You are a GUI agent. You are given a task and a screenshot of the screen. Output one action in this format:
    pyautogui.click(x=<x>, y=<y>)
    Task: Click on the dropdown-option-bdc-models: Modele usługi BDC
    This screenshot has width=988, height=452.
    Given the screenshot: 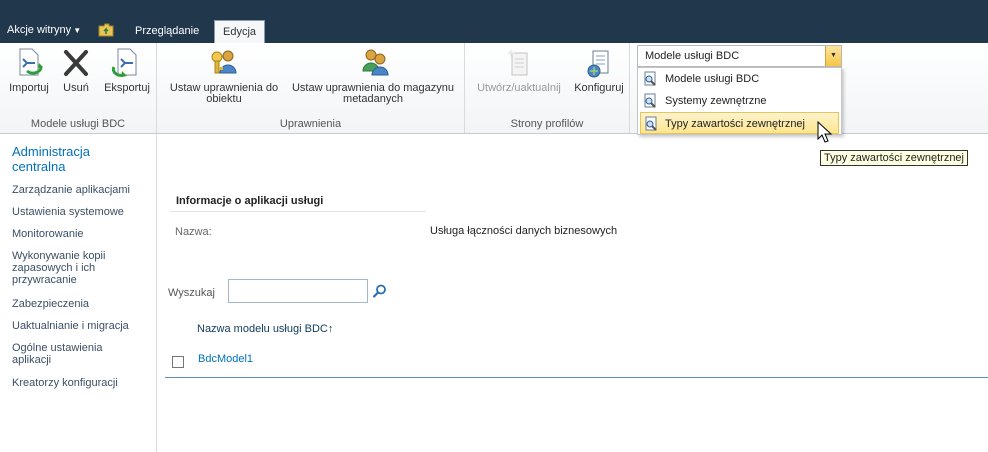 What is the action you would take?
    pyautogui.click(x=739, y=79)
    